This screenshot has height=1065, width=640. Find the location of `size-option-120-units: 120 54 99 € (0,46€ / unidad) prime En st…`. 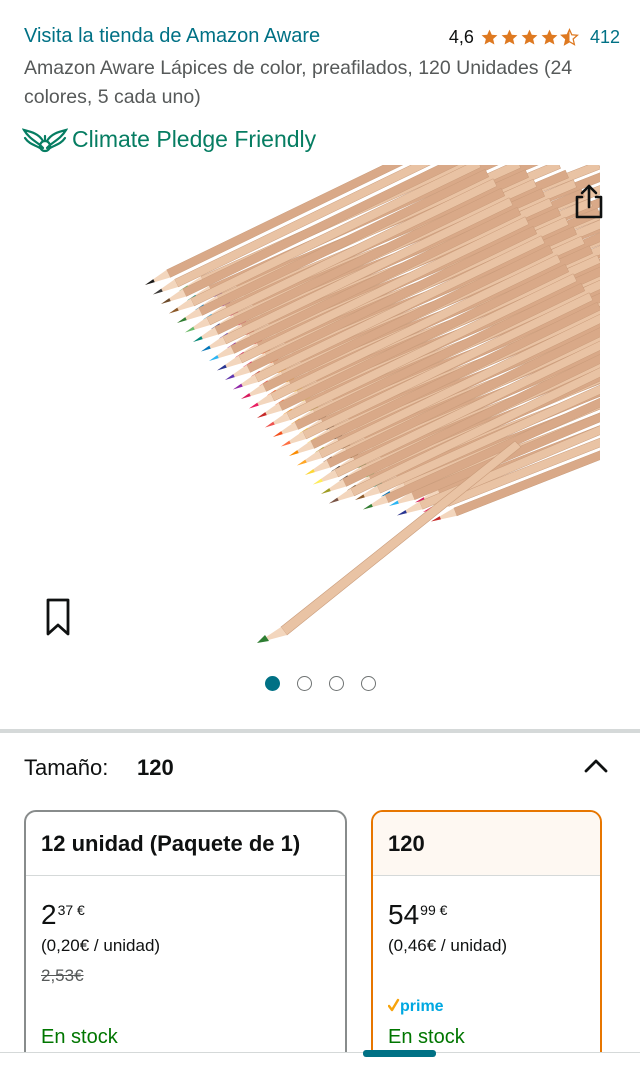

size-option-120-units: 120 54 99 € (0,46€ / unidad) prime En st… is located at coordinates (486, 937).